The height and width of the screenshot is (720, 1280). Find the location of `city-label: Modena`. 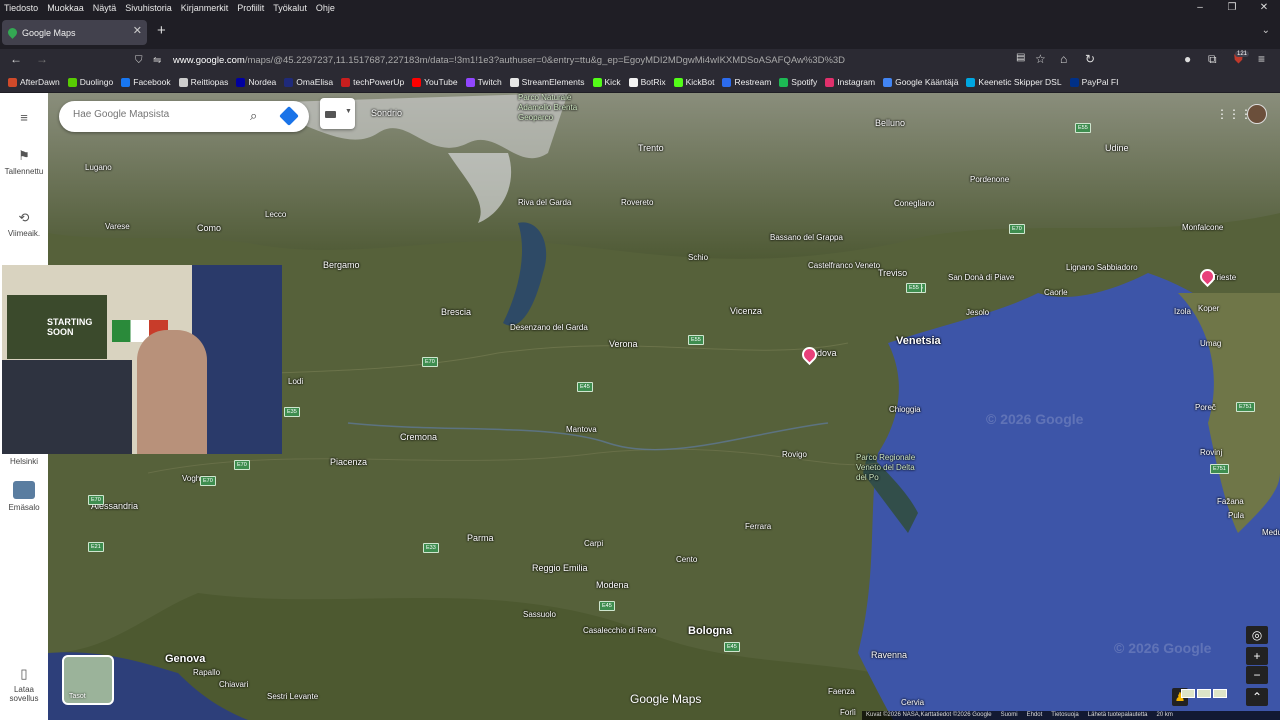

city-label: Modena is located at coordinates (612, 585).